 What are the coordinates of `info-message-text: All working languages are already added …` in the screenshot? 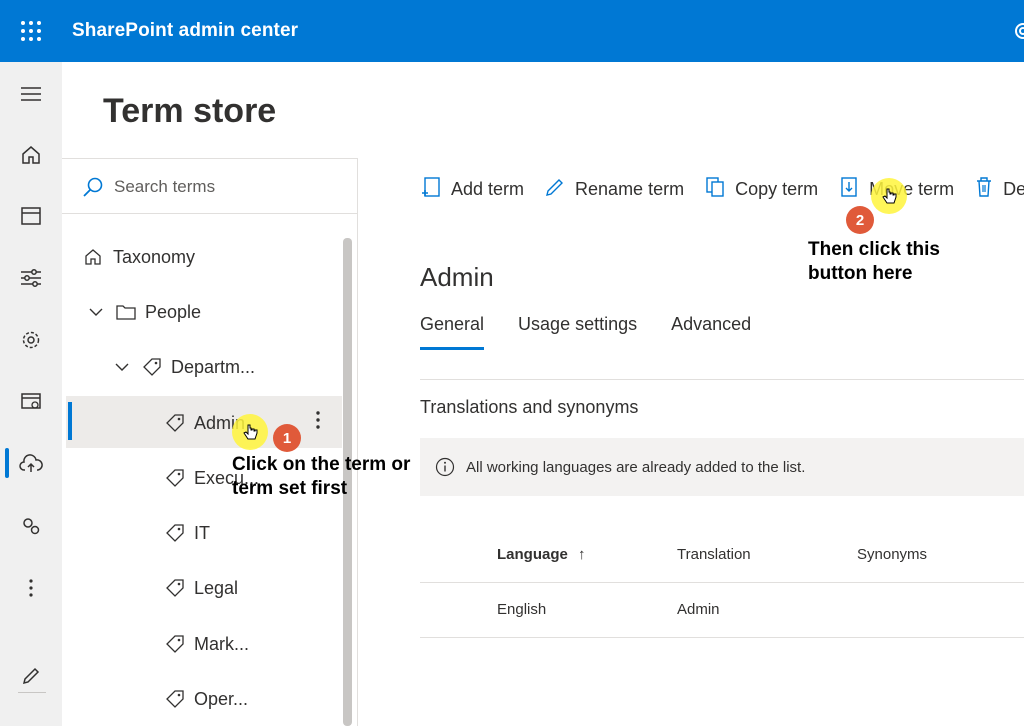 It's located at (636, 467).